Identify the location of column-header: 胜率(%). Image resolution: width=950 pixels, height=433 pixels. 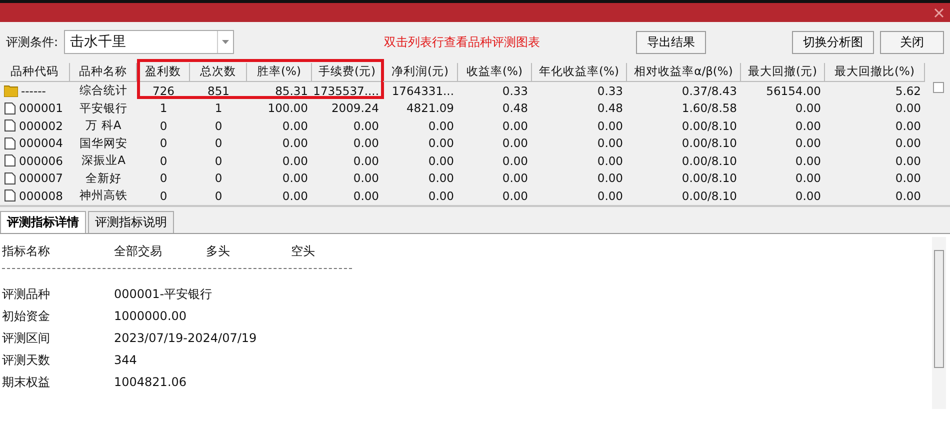
(279, 72).